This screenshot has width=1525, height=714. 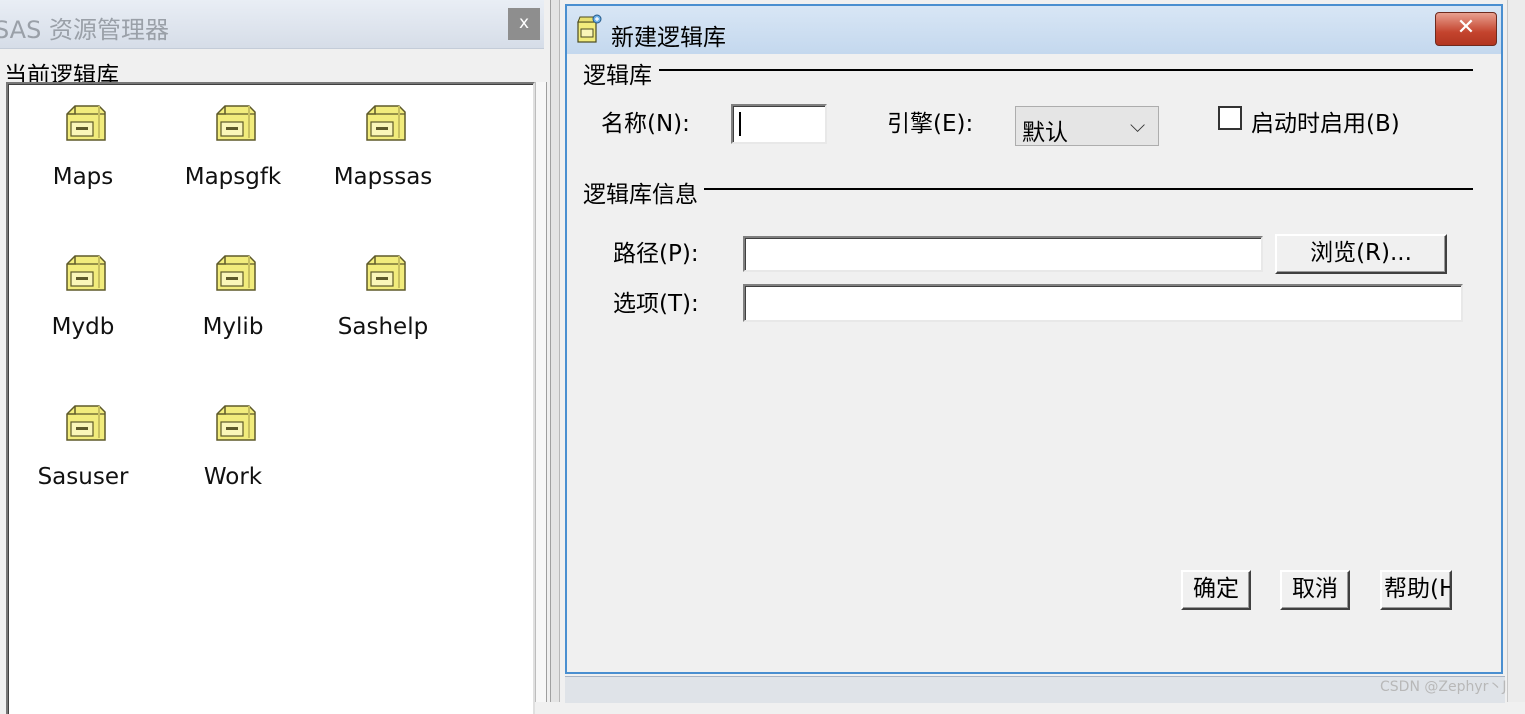 What do you see at coordinates (233, 477) in the screenshot?
I see `library-label: Work` at bounding box center [233, 477].